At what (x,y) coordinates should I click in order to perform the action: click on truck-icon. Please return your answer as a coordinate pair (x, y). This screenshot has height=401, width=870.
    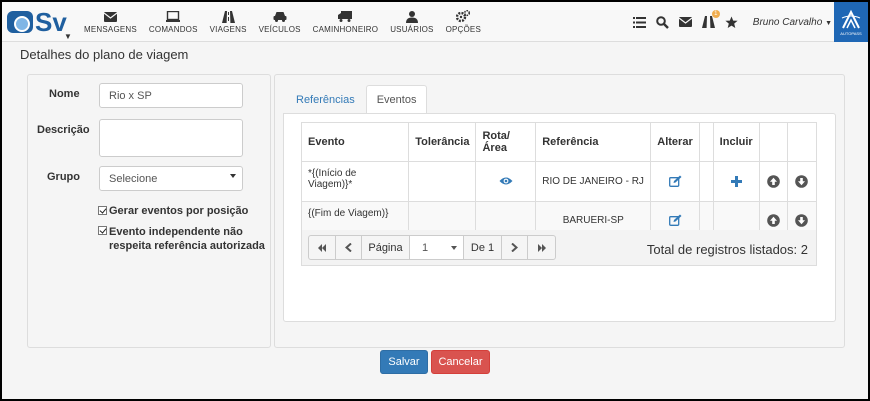
    Looking at the image, I should click on (345, 16).